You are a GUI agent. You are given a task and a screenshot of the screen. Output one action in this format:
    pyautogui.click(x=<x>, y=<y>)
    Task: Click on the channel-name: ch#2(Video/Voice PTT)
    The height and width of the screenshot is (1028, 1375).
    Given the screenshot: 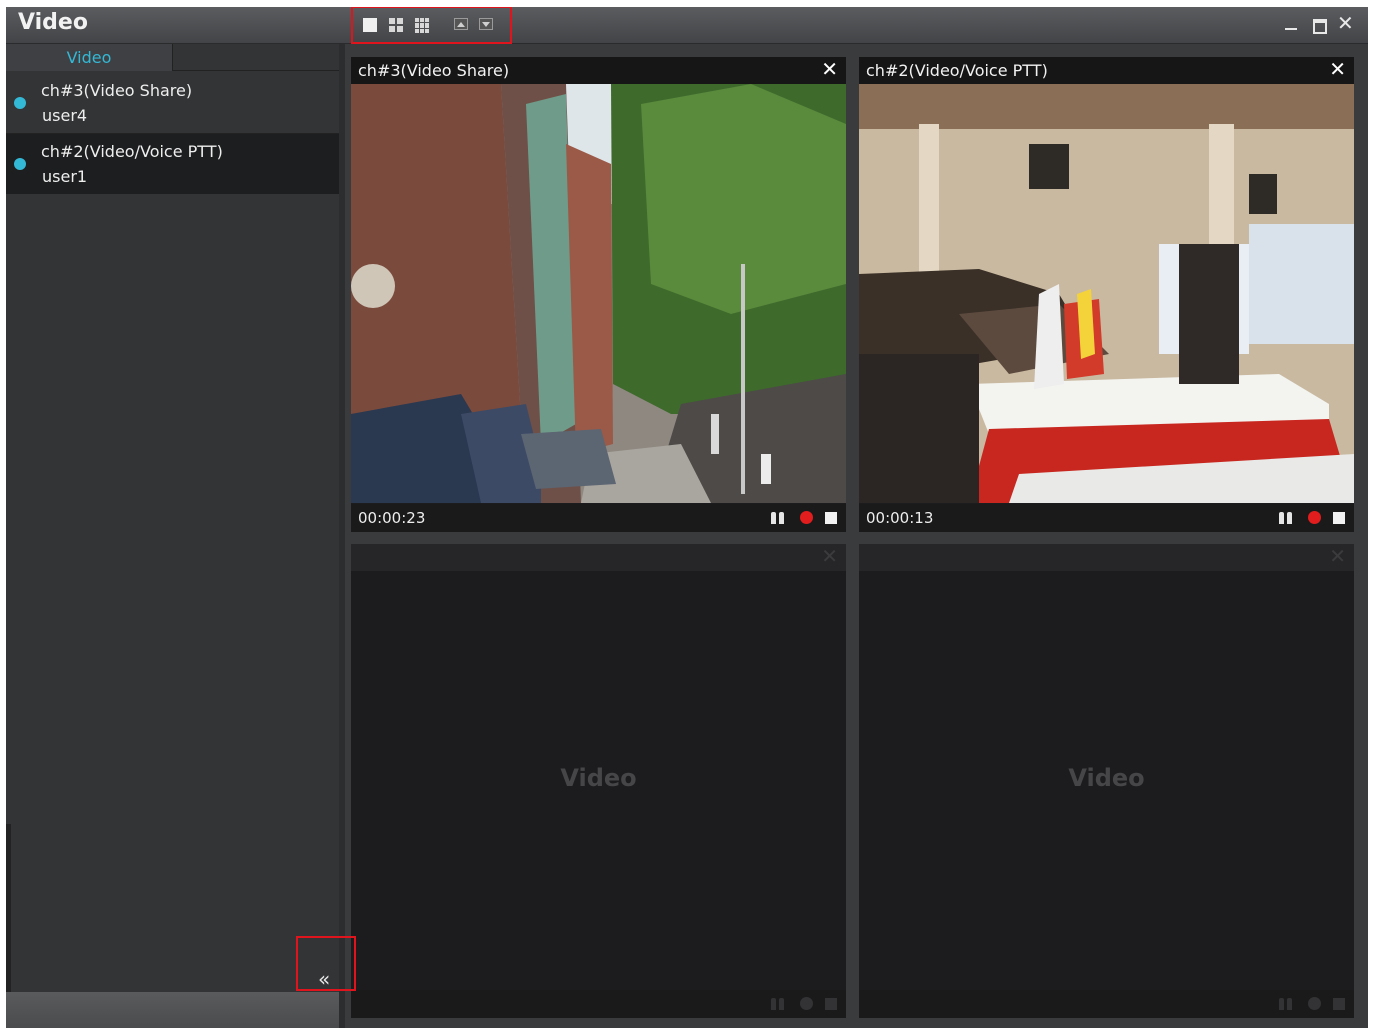 What is the action you would take?
    pyautogui.click(x=132, y=151)
    